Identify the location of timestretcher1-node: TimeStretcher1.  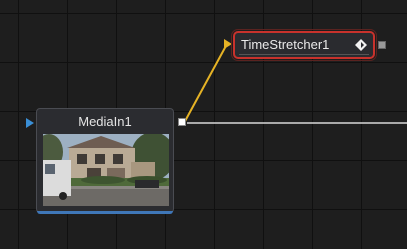
(304, 45).